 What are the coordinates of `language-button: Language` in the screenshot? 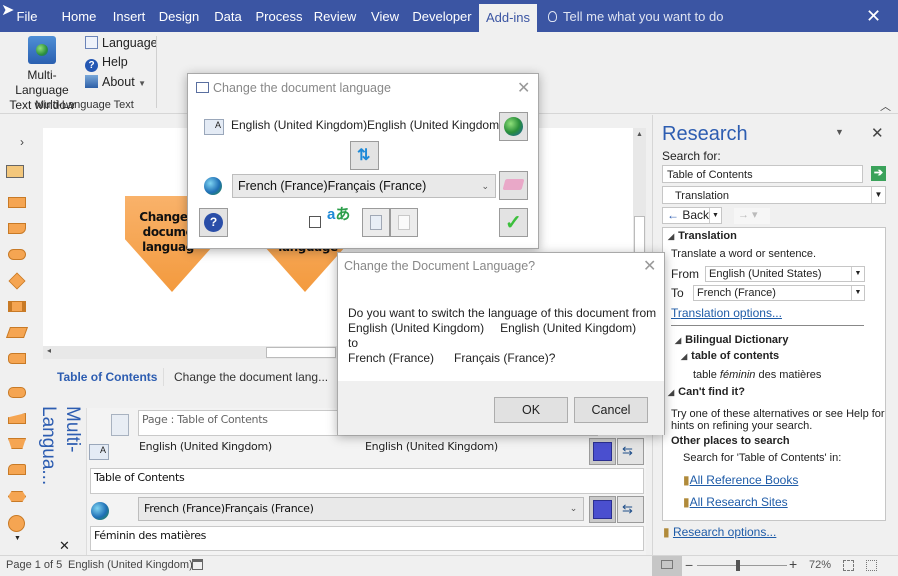 It's located at (121, 43).